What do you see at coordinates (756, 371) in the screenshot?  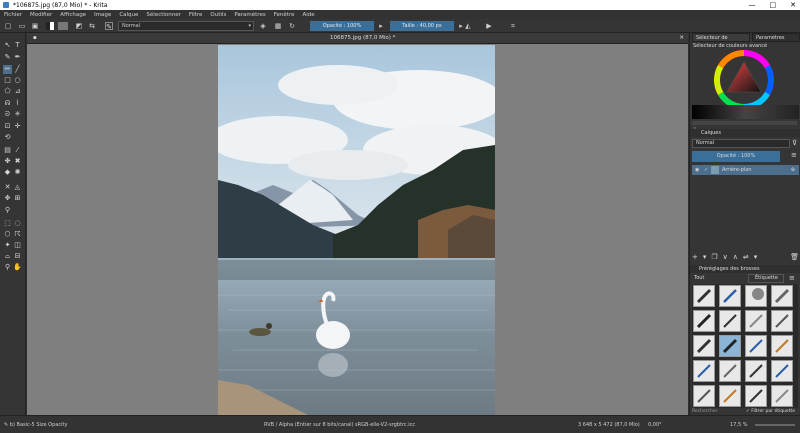 I see `preset-dry` at bounding box center [756, 371].